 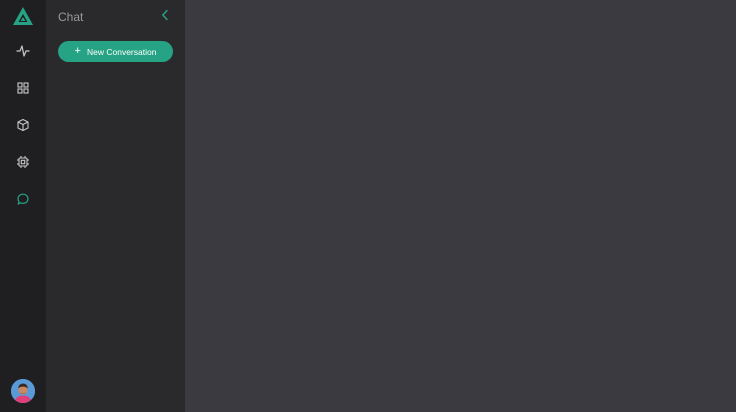 I want to click on sidebar-item-models, so click(x=23, y=125).